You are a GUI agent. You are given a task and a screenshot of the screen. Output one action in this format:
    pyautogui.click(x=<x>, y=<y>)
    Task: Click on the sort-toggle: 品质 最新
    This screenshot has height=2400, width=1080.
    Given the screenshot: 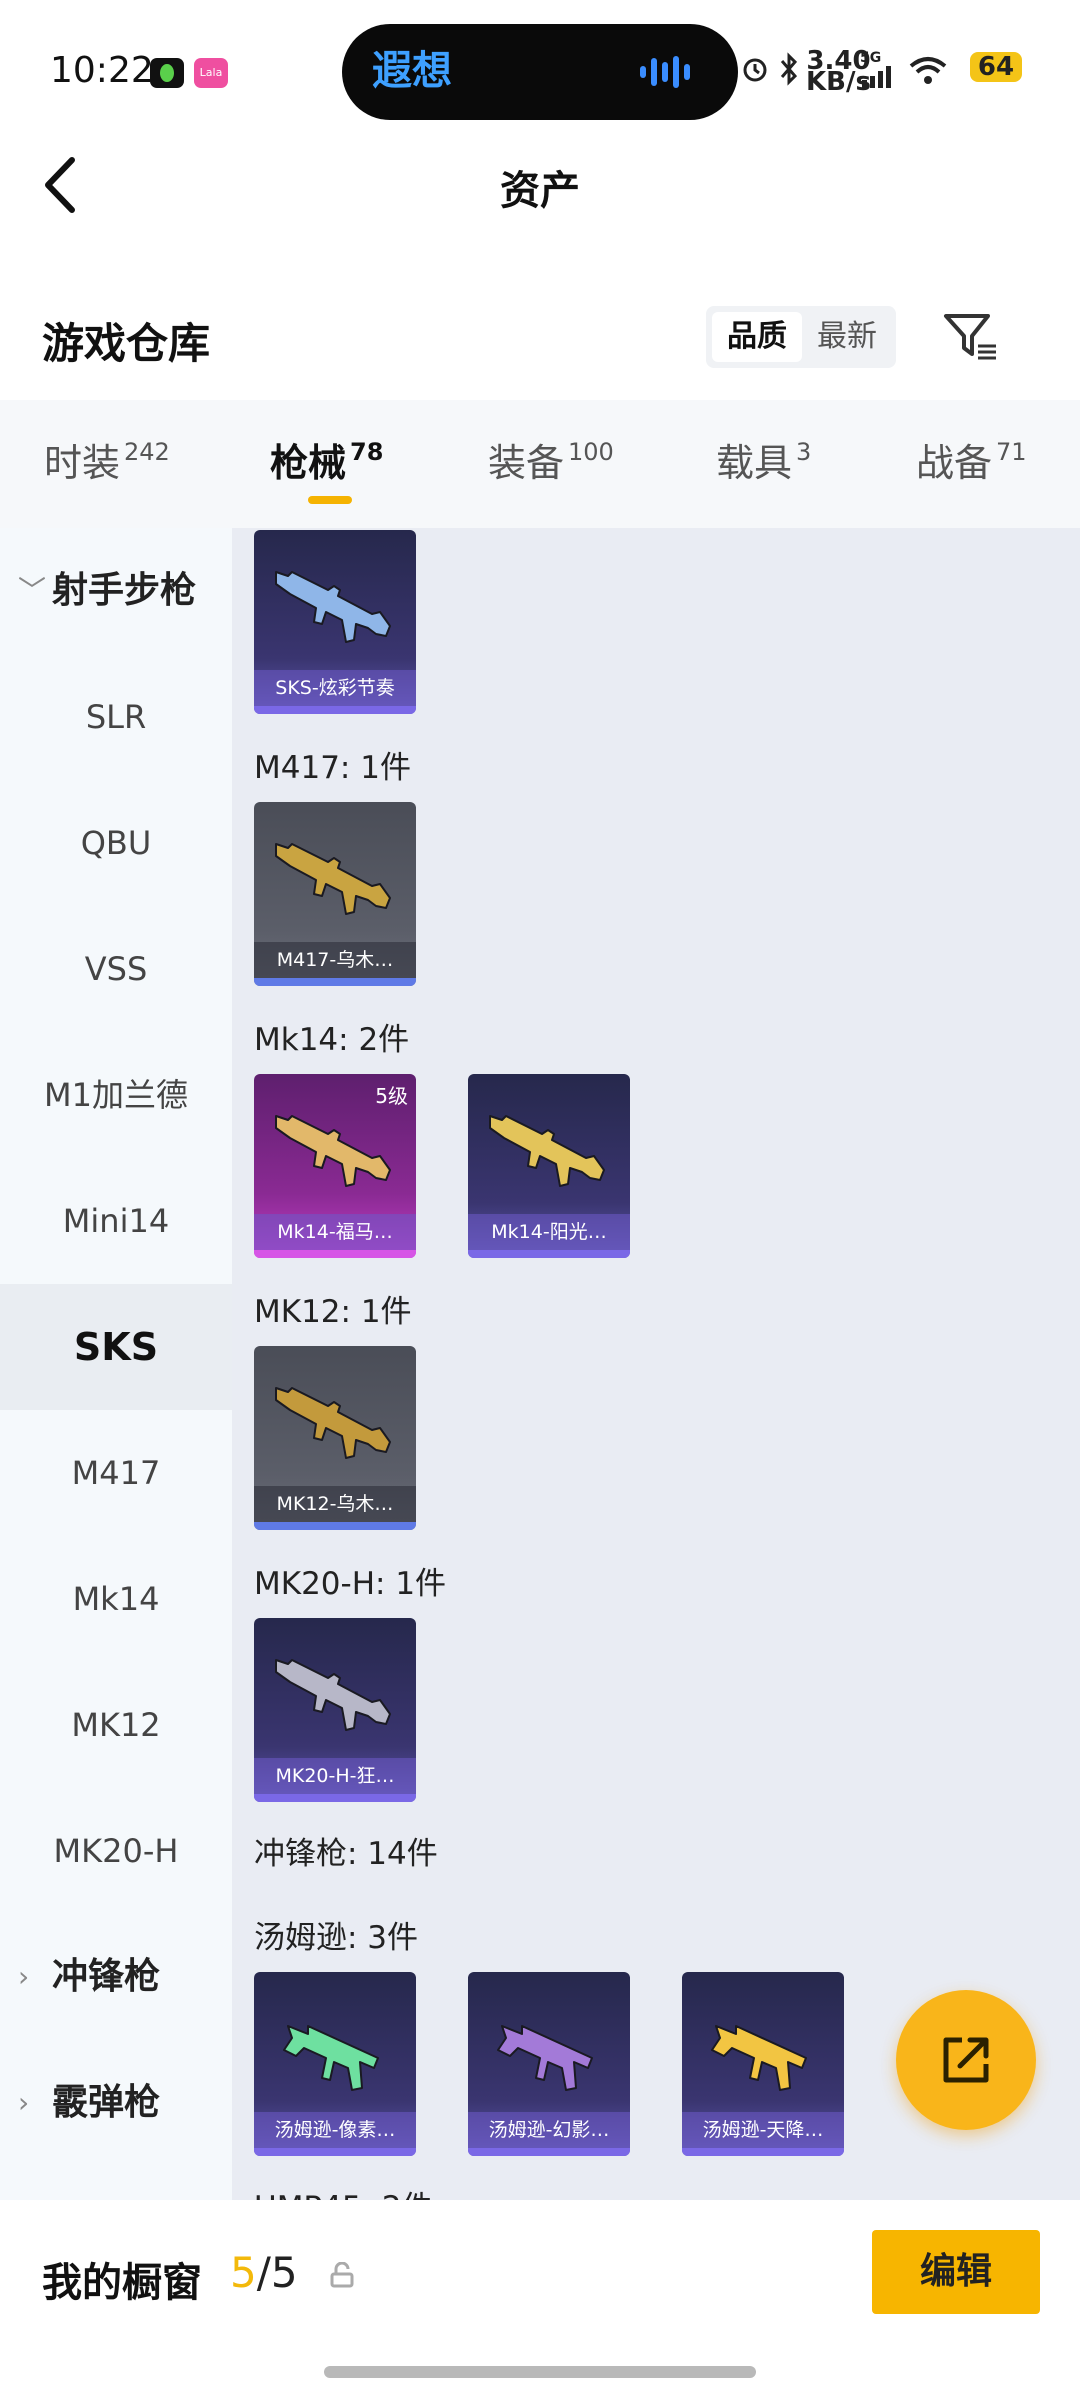 What is the action you would take?
    pyautogui.click(x=801, y=337)
    